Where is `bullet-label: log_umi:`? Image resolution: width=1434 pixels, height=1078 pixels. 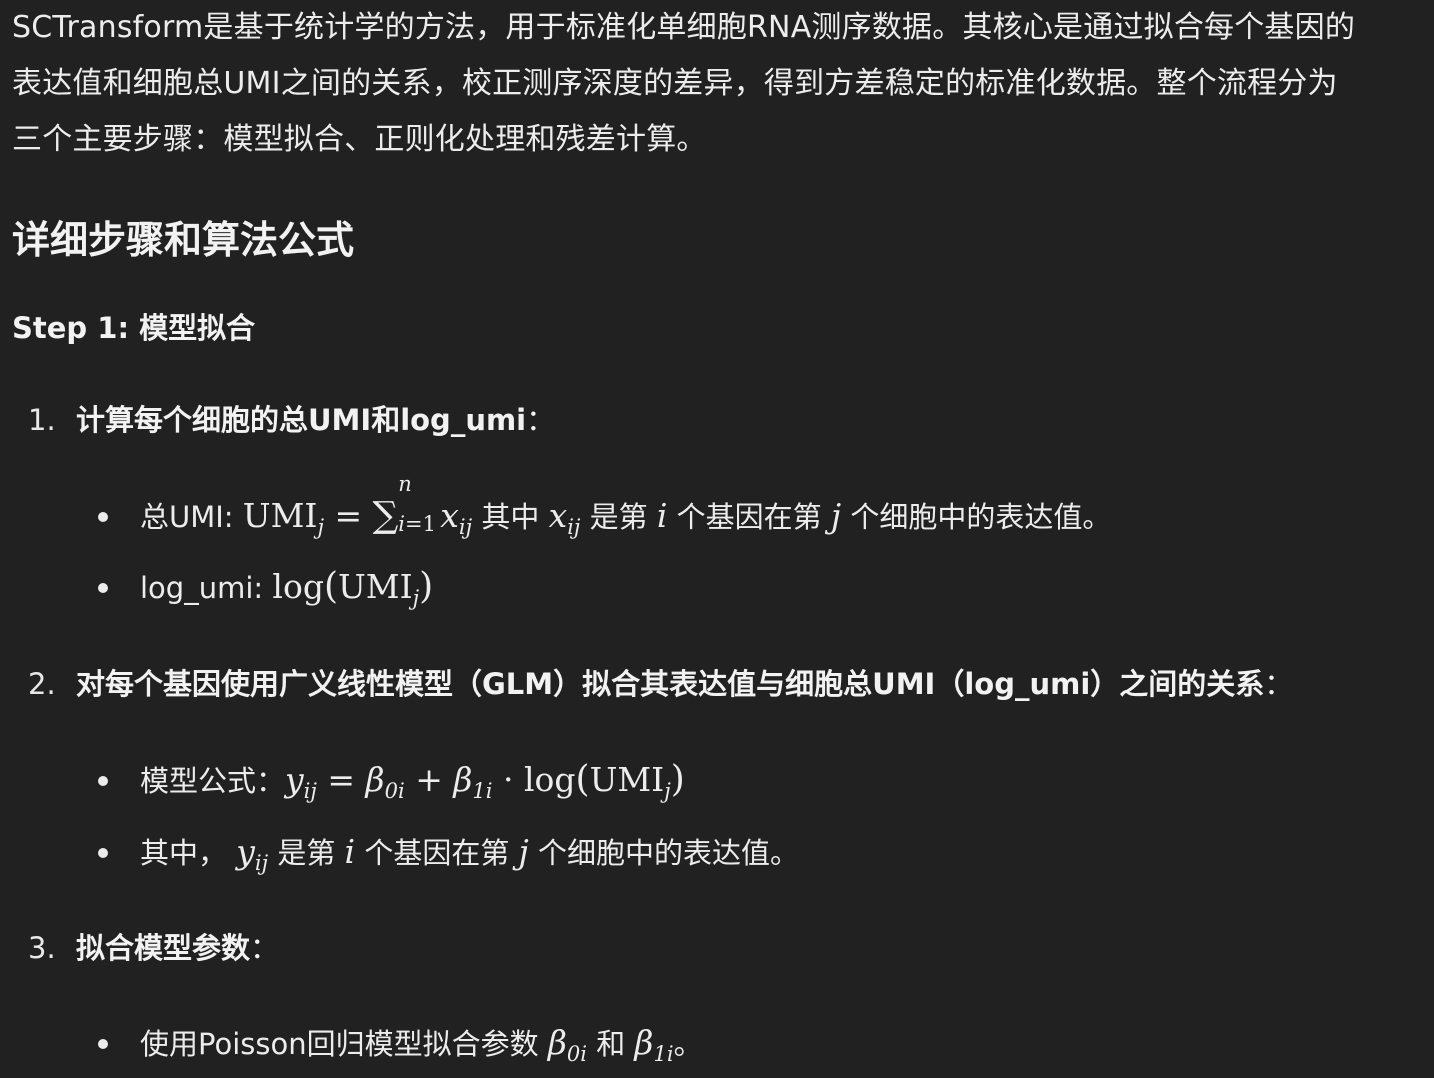
bullet-label: log_umi: is located at coordinates (206, 588).